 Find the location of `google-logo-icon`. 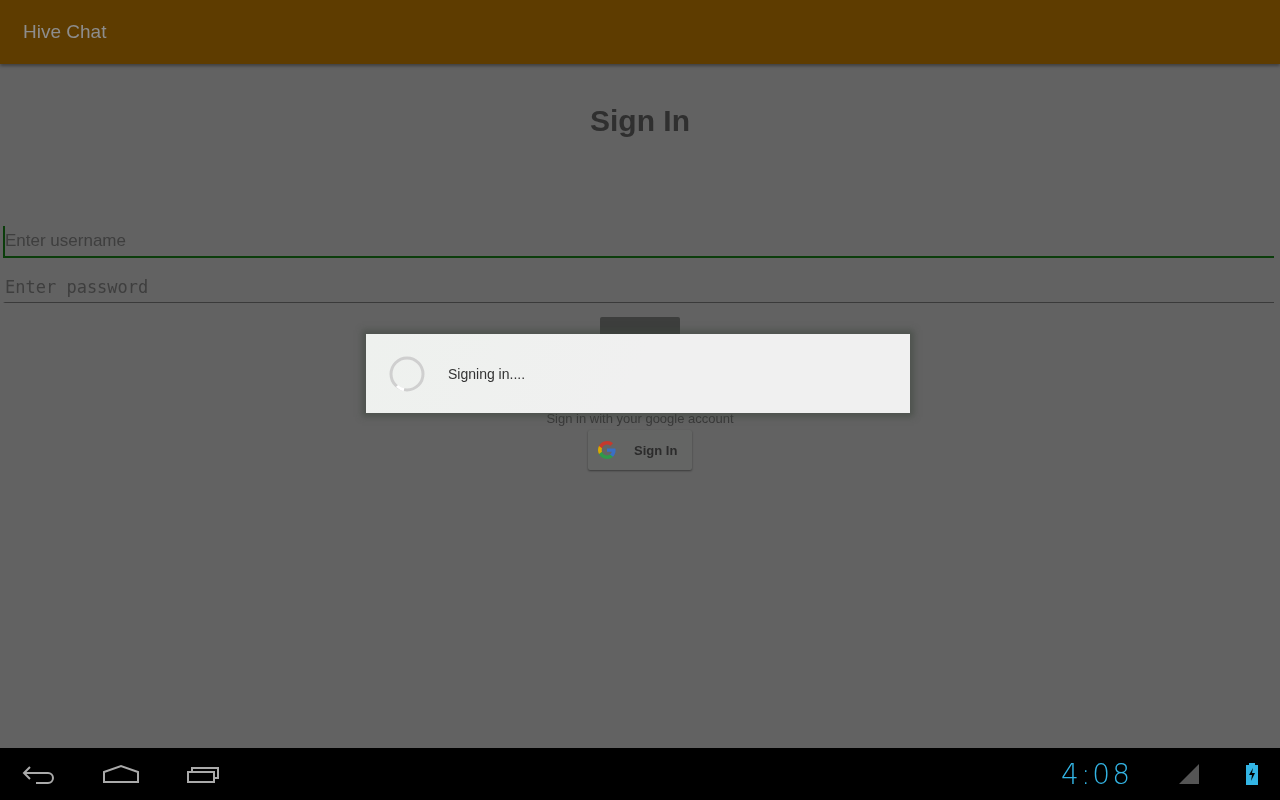

google-logo-icon is located at coordinates (607, 450).